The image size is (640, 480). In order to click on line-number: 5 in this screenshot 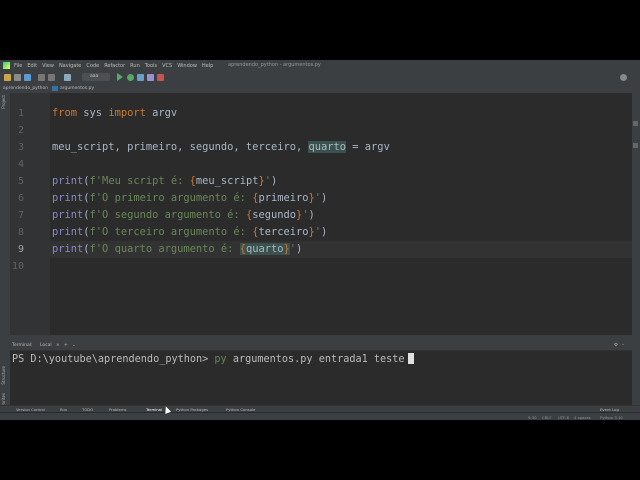, I will do `click(20, 181)`.